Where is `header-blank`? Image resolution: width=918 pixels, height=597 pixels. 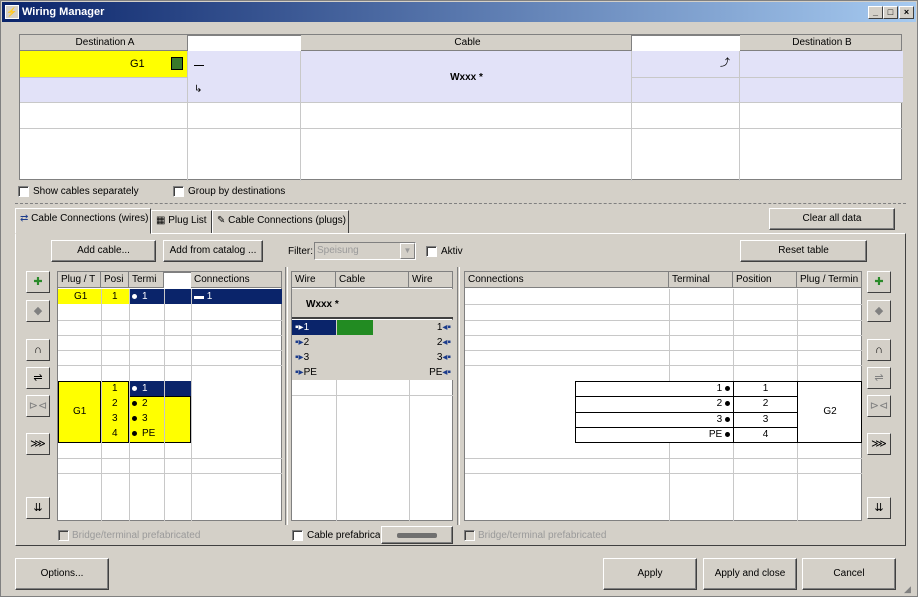 header-blank is located at coordinates (177, 272).